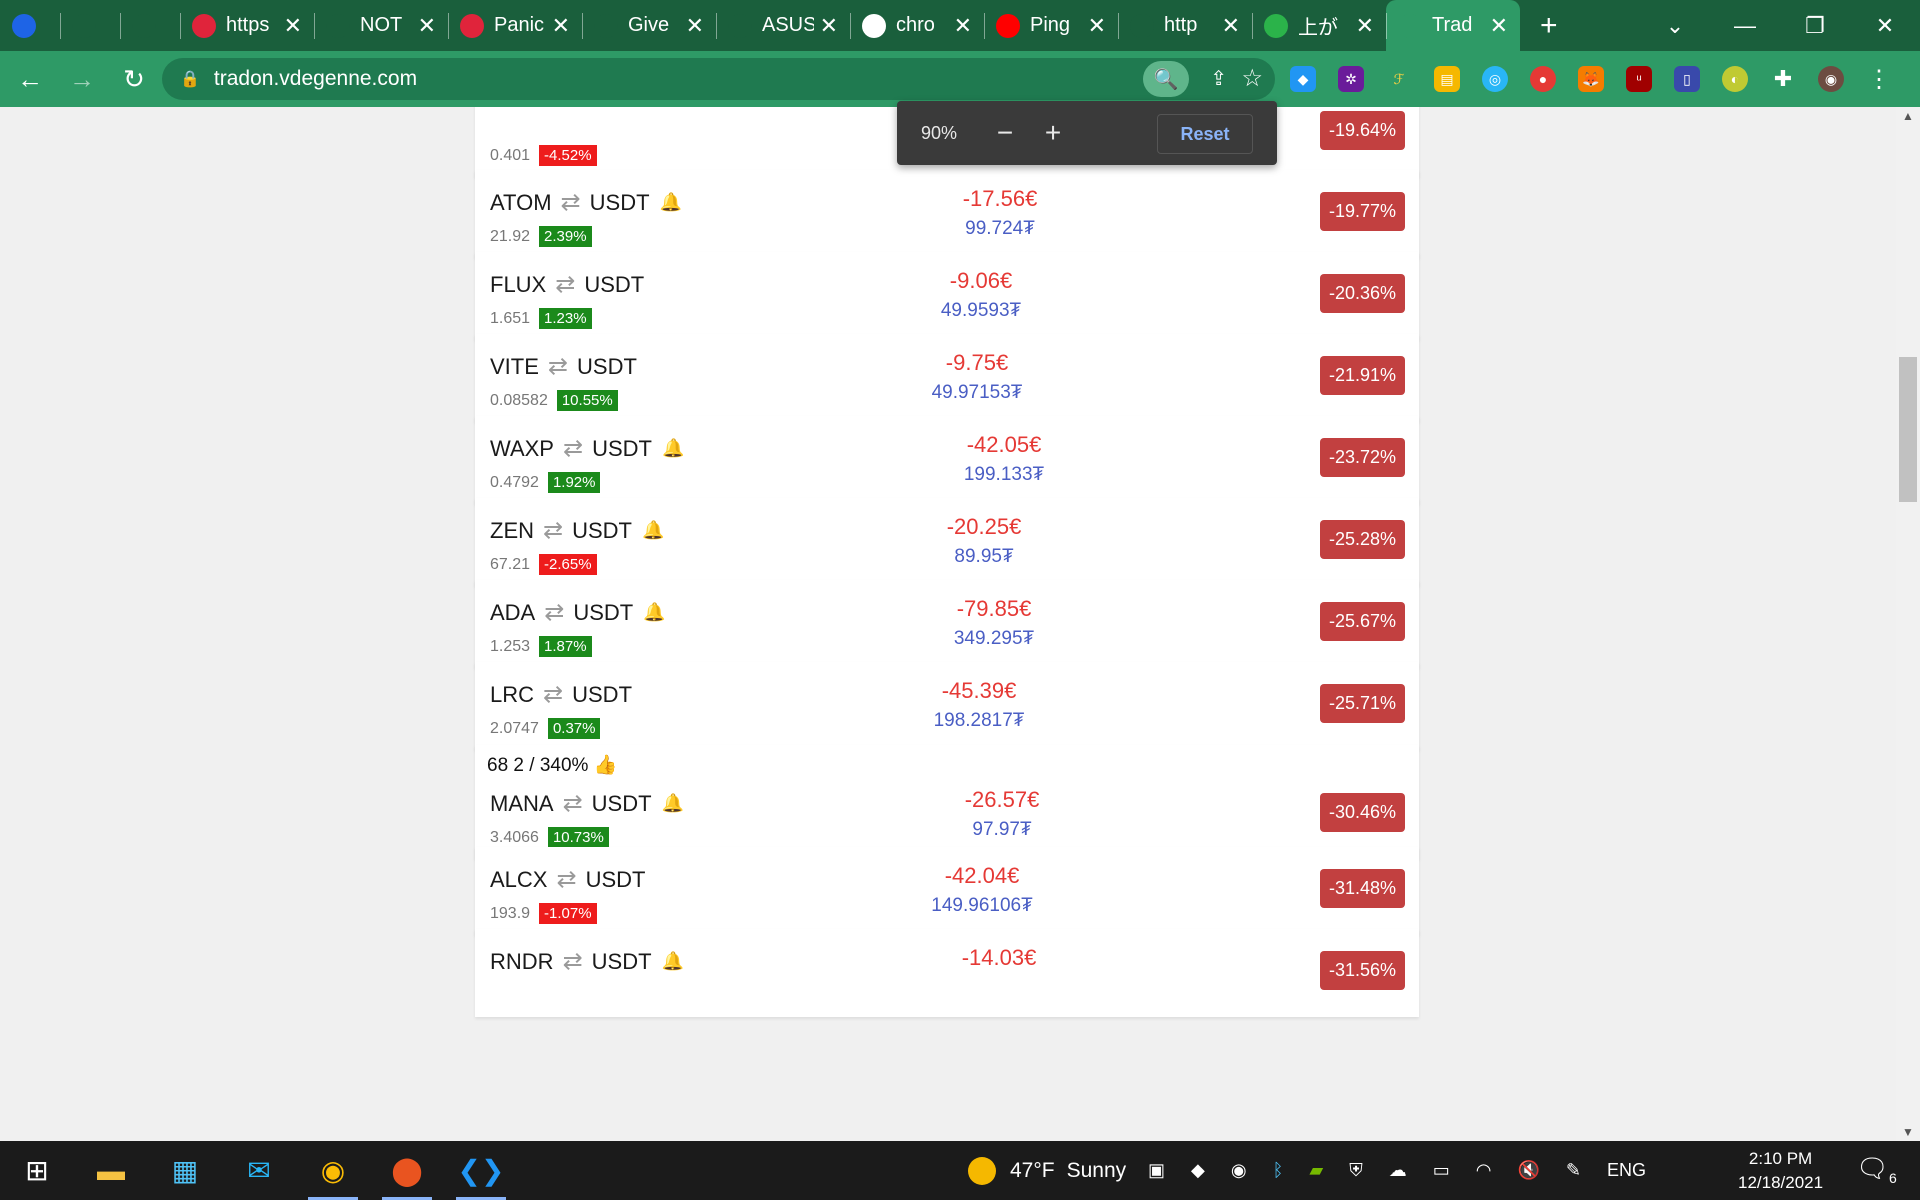 The width and height of the screenshot is (1920, 1200). I want to click on ublock-icon: ᵘ, so click(1639, 79).